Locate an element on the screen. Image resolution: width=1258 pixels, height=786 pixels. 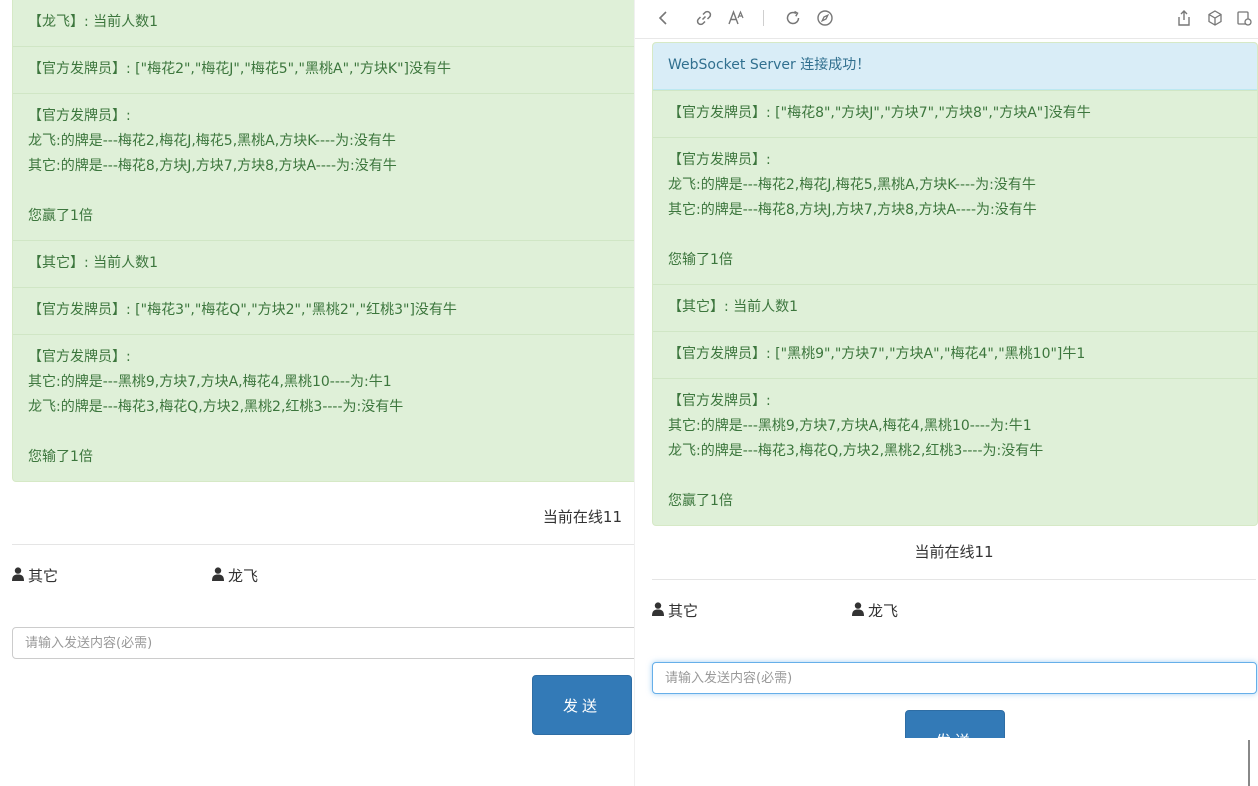
send-button-clip: 发送 is located at coordinates (955, 724).